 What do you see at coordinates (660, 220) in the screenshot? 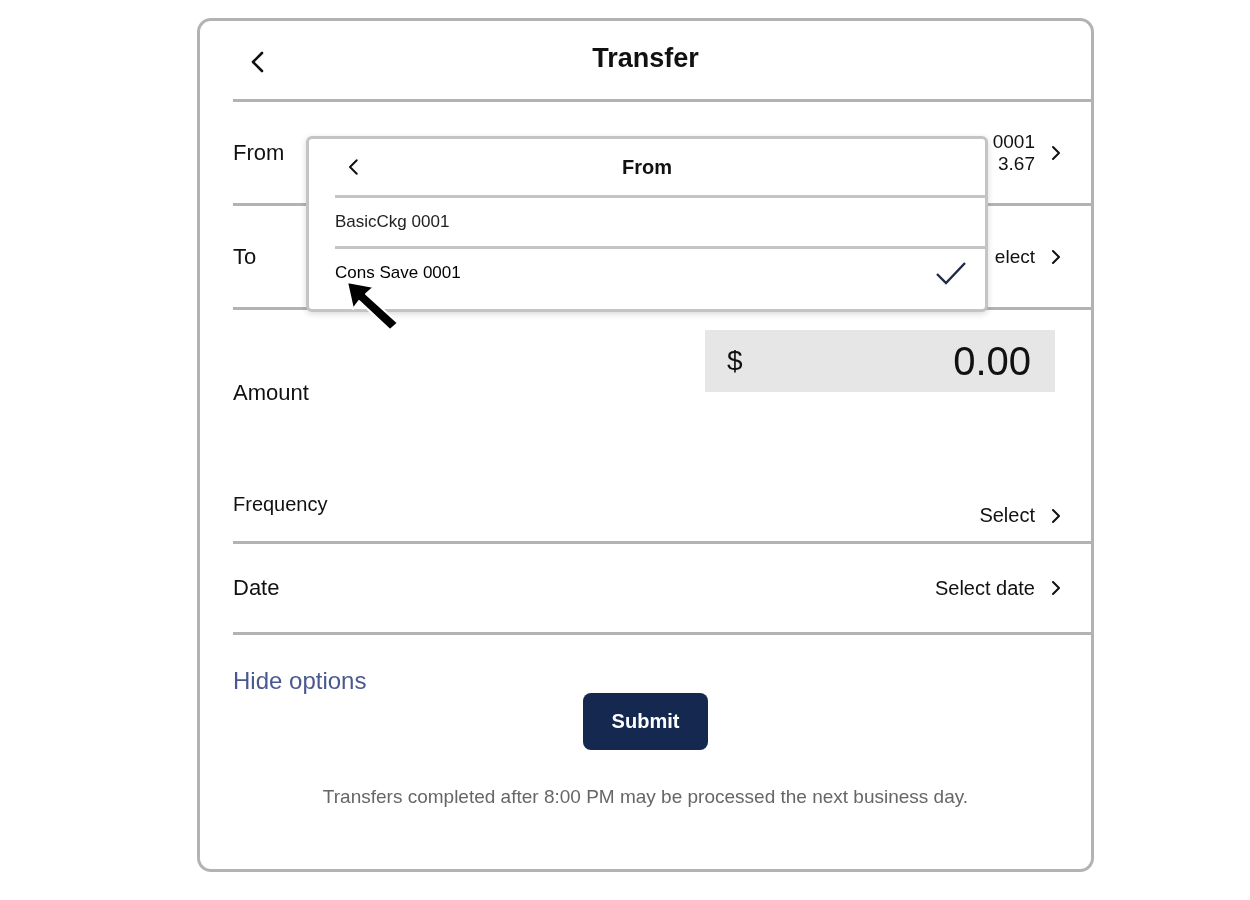
I see `account-option: BasicCkg 0001` at bounding box center [660, 220].